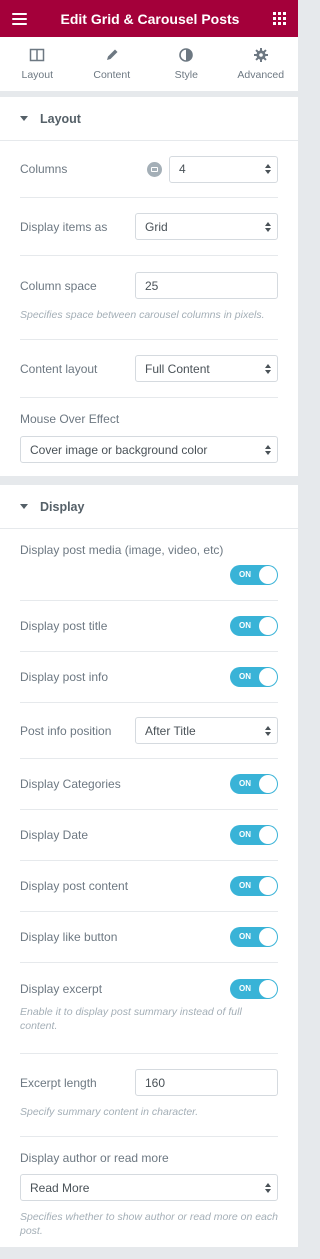 The image size is (320, 1259). What do you see at coordinates (58, 285) in the screenshot?
I see `control-label: Column space` at bounding box center [58, 285].